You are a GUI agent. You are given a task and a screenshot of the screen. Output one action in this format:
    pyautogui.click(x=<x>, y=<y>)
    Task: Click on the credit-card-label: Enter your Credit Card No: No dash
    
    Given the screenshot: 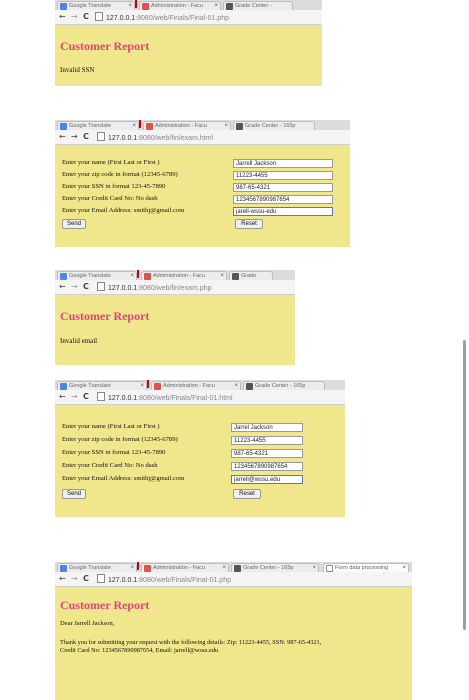 What is the action you would take?
    pyautogui.click(x=110, y=198)
    